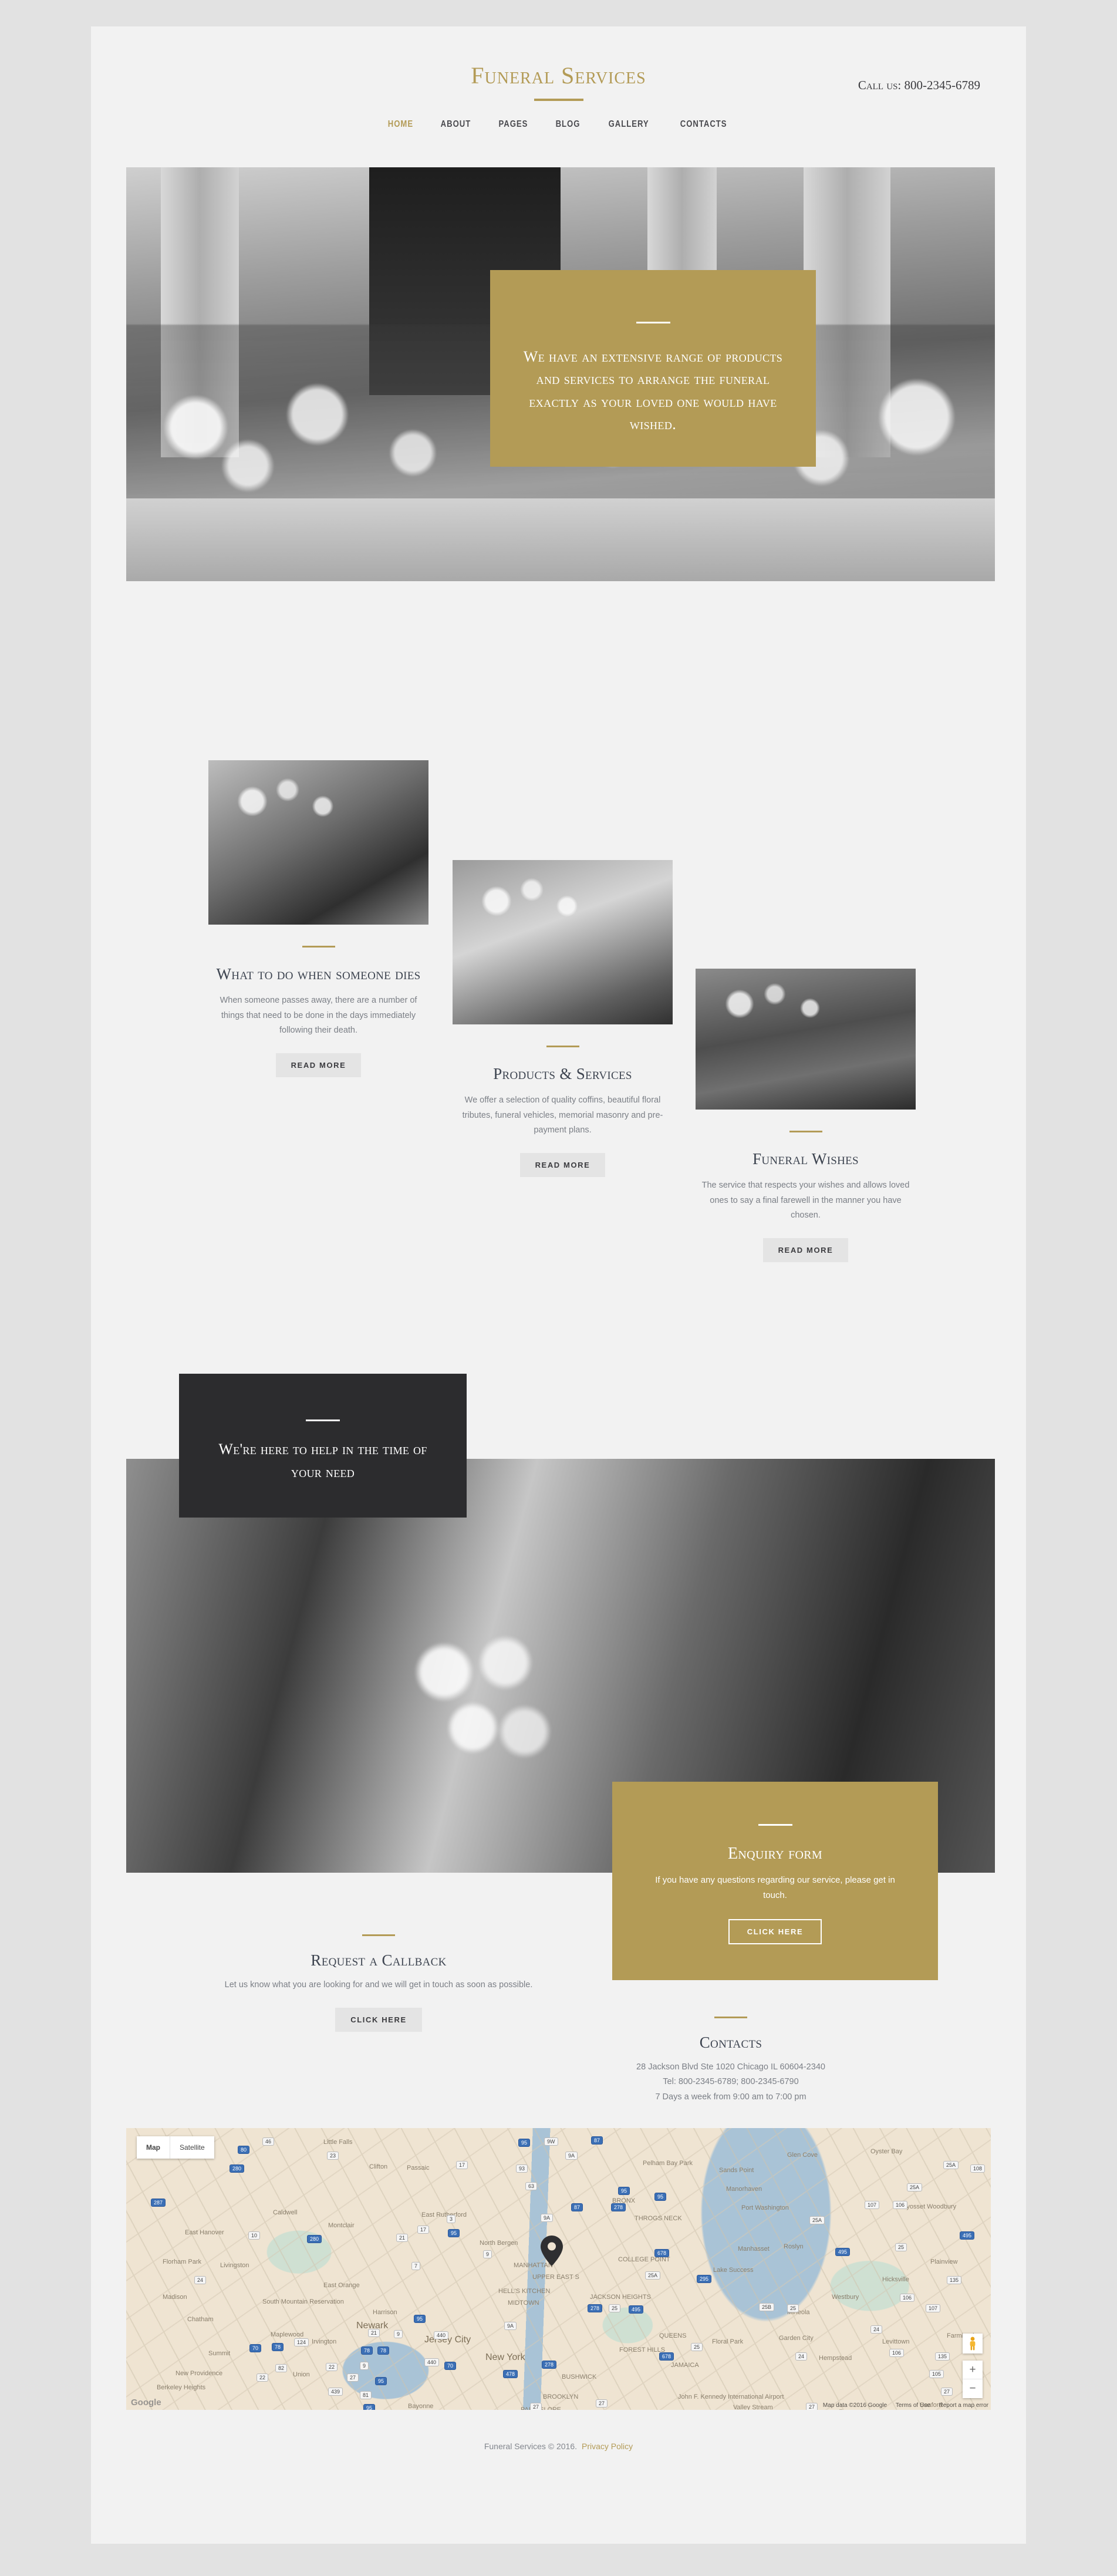 The image size is (1117, 2576). What do you see at coordinates (567, 124) in the screenshot?
I see `nav-item-blog: Blog` at bounding box center [567, 124].